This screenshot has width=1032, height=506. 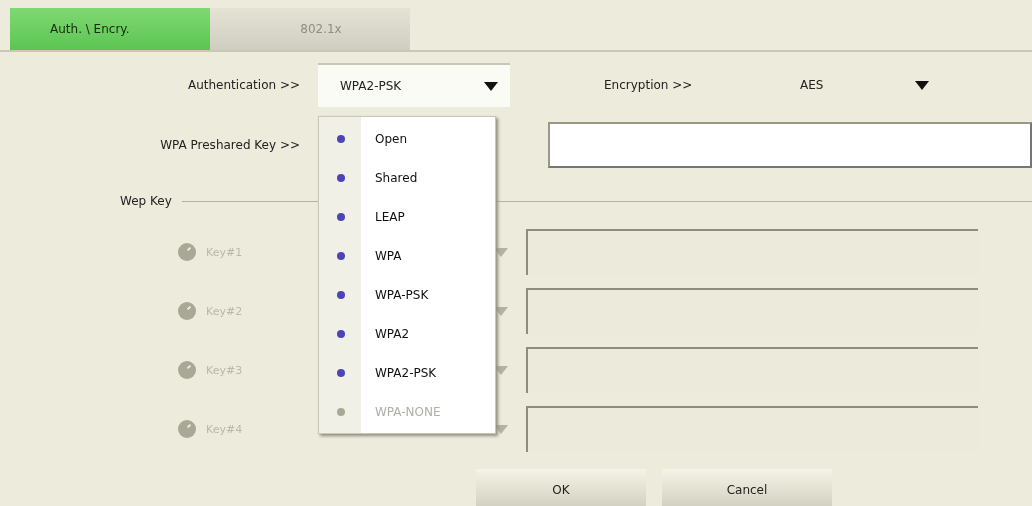 I want to click on menu-item: WPA2, so click(x=392, y=333).